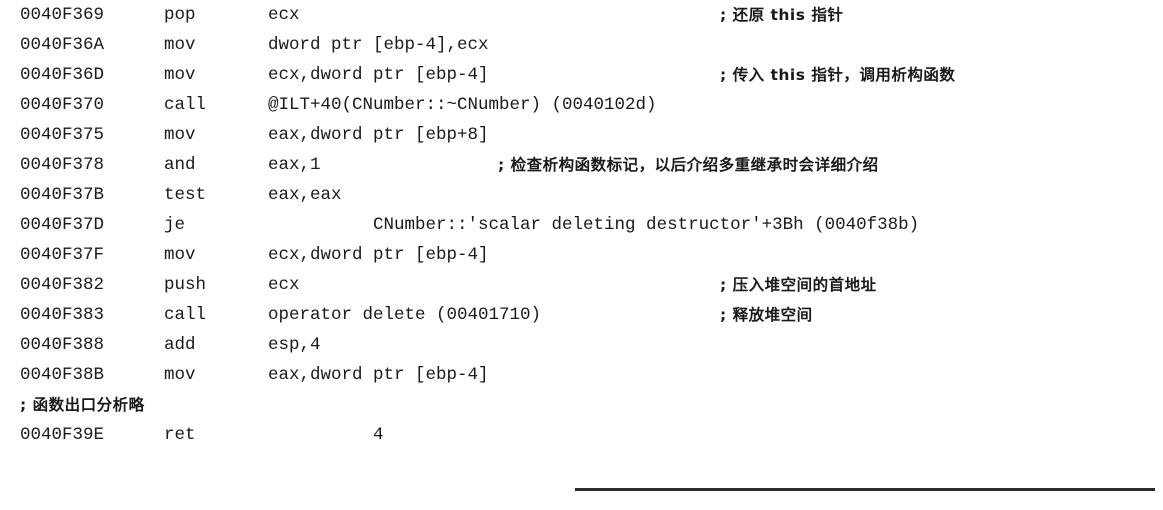 This screenshot has height=510, width=1163. I want to click on address: 0040F37B, so click(62, 195).